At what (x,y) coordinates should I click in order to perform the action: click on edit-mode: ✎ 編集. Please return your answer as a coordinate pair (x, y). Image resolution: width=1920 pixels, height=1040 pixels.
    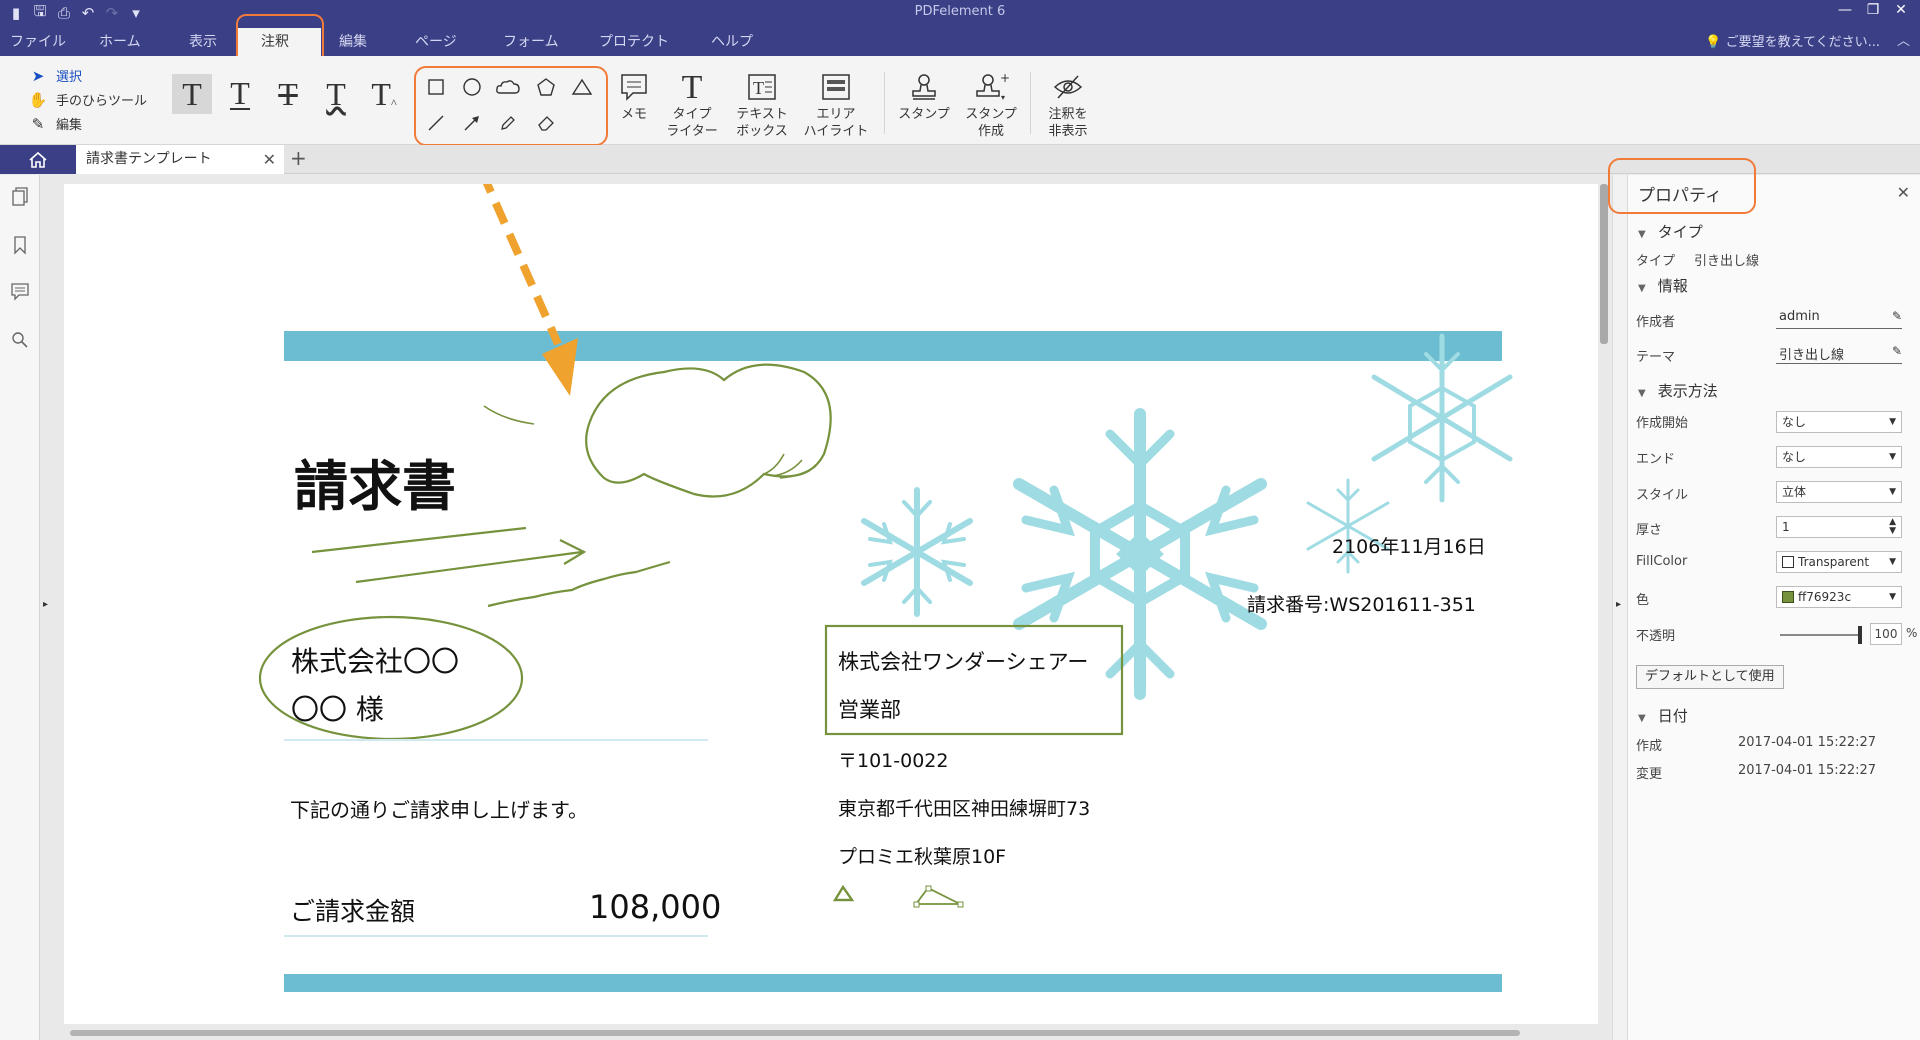
    Looking at the image, I should click on (55, 124).